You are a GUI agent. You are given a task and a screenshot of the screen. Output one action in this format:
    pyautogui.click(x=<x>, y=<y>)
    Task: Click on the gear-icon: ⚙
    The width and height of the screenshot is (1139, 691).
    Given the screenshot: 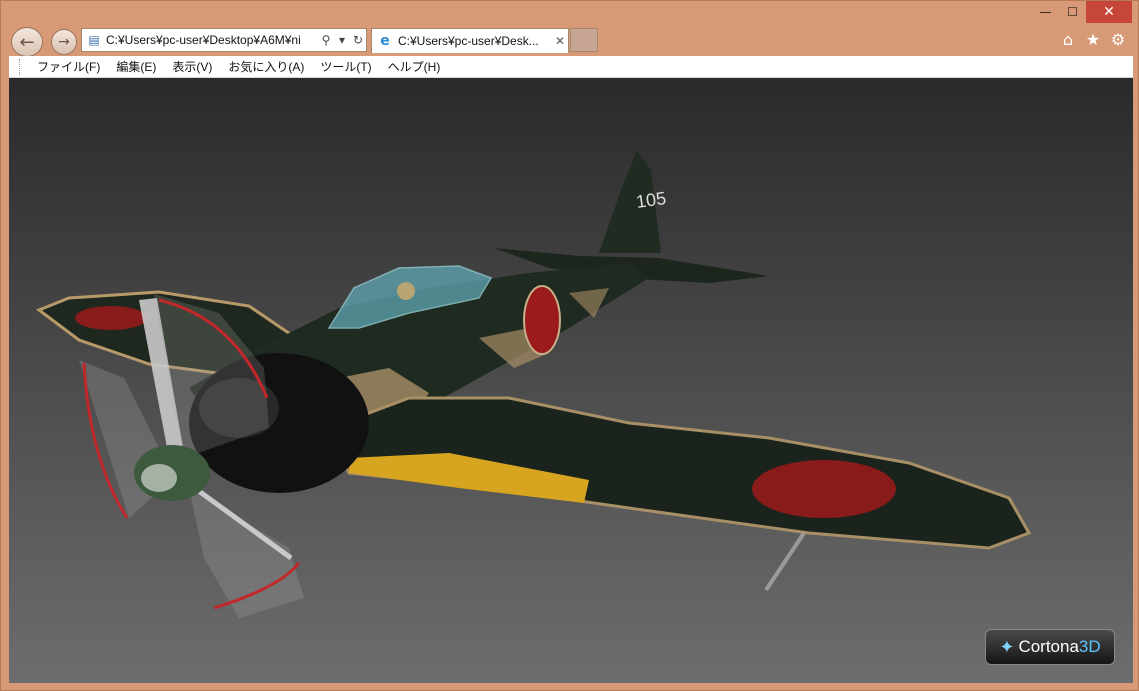 What is the action you would take?
    pyautogui.click(x=1118, y=40)
    